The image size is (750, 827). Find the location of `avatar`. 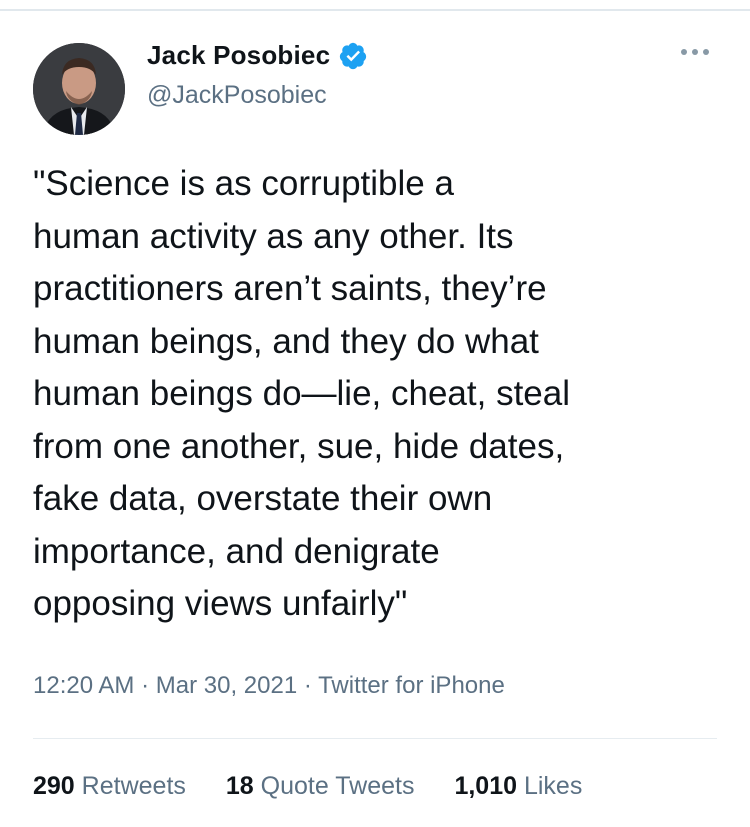

avatar is located at coordinates (79, 89).